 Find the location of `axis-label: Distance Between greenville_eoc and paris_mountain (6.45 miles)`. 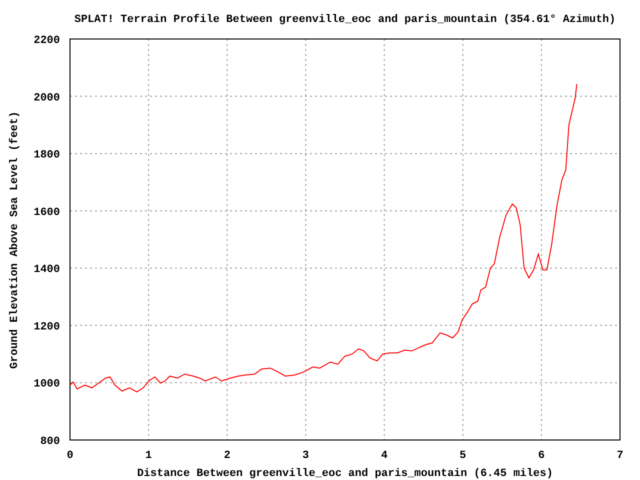

axis-label: Distance Between greenville_eoc and paris_mountain (6.45 miles) is located at coordinates (345, 474).